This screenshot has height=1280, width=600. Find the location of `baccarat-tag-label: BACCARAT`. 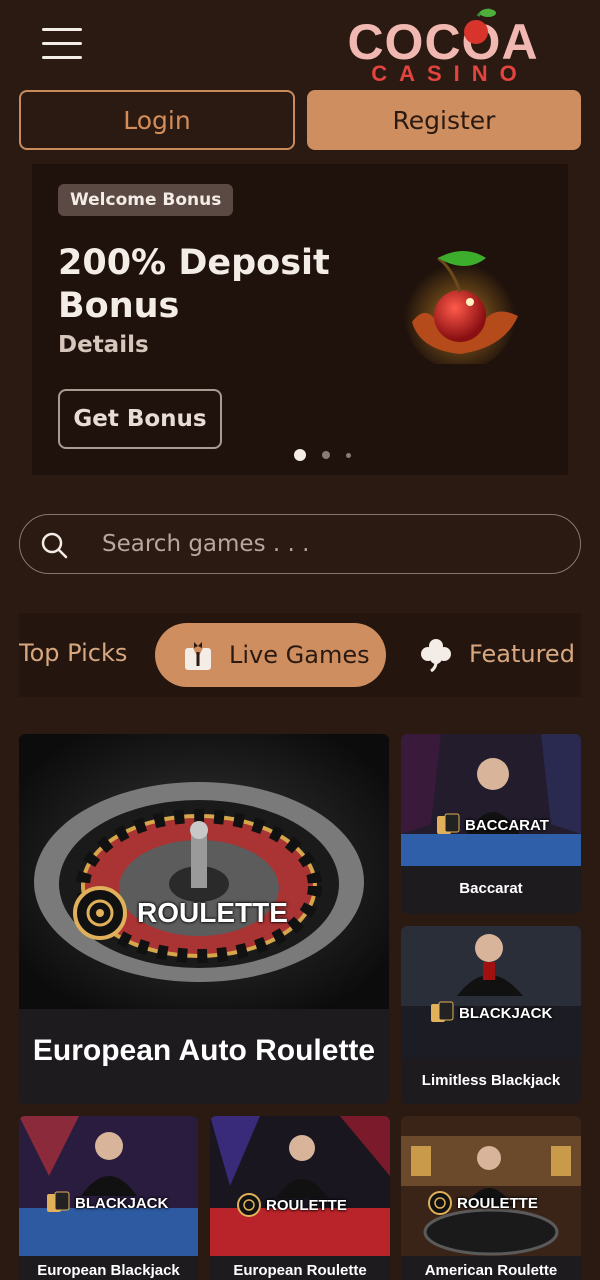

baccarat-tag-label: BACCARAT is located at coordinates (507, 825).